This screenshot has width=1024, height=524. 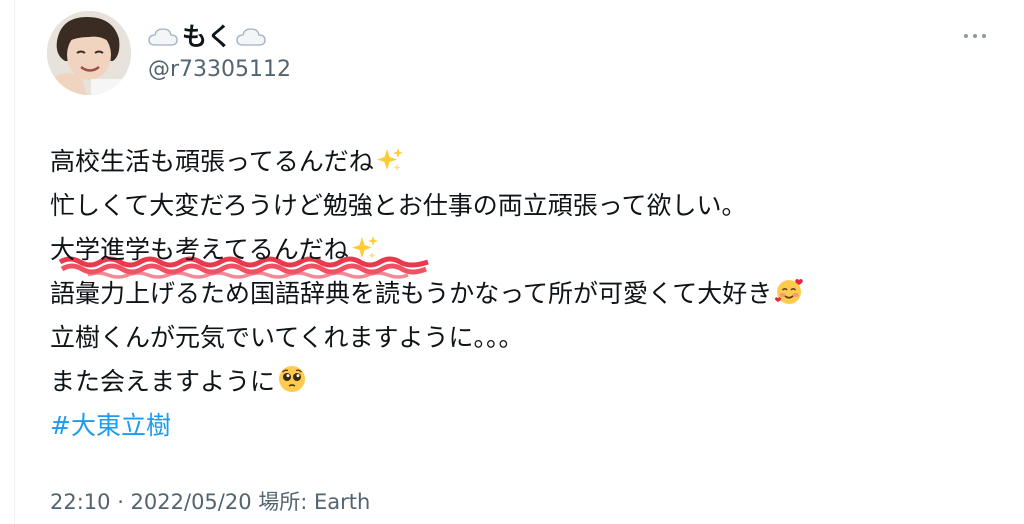 I want to click on tweet-line: 語彙力上げるため国語辞典を読もうかなって所が可愛くて大好き, so click(x=520, y=294).